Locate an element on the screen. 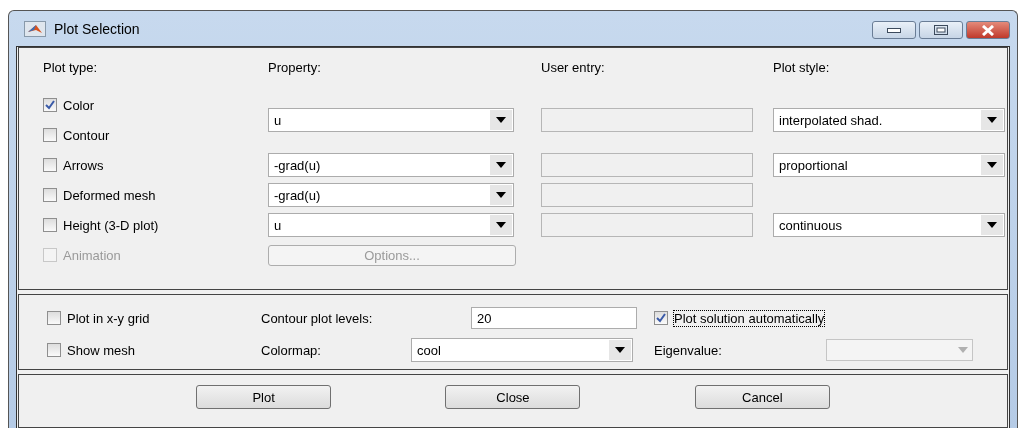 This screenshot has width=1026, height=428. plot-style-dropdown: proportional is located at coordinates (889, 165).